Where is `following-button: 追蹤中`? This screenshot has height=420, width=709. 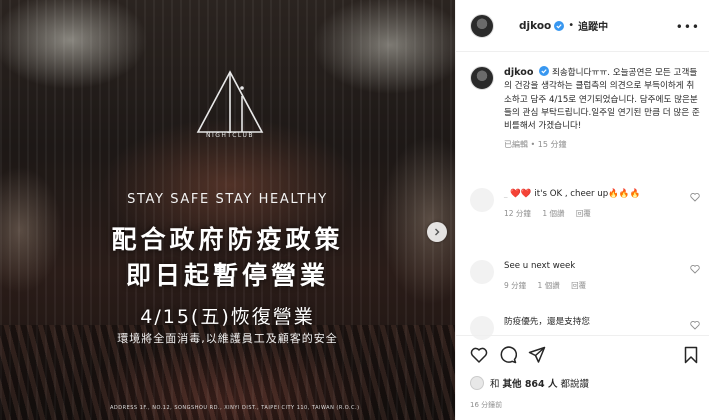
following-button: 追蹤中 is located at coordinates (593, 25).